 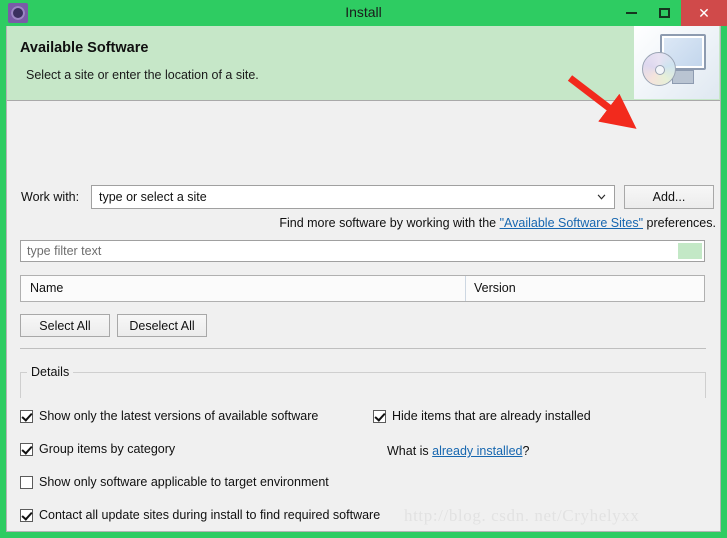 I want to click on option-label: Hide items that are already installed, so click(x=491, y=416).